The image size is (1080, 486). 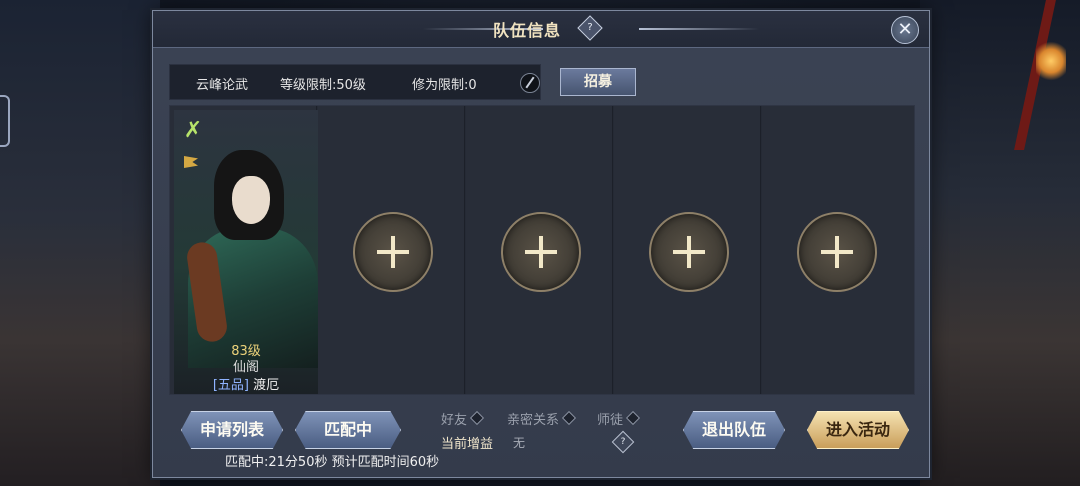 I want to click on sect-emblem-icon: ✗, so click(x=193, y=130).